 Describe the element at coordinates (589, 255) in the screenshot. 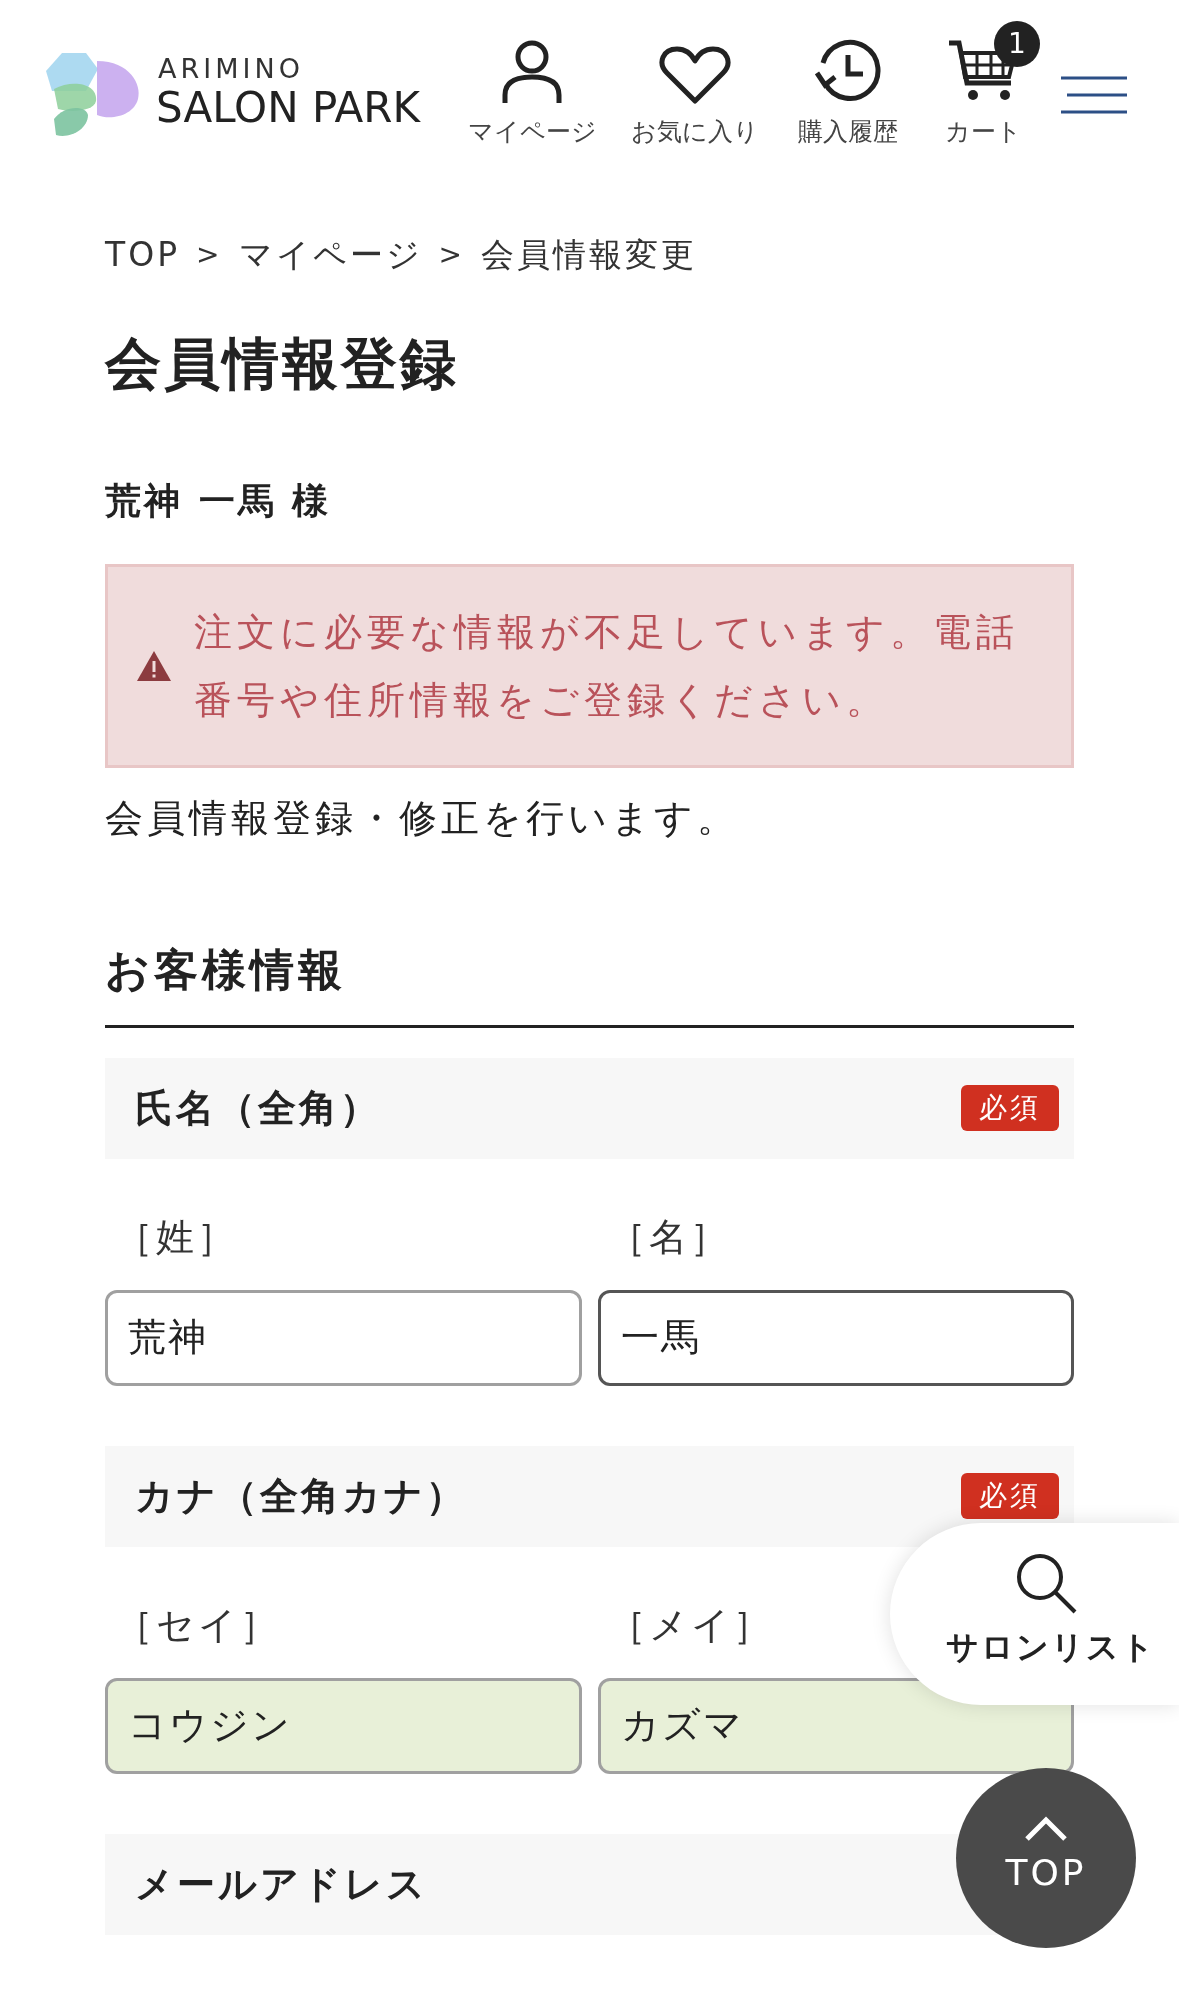

I see `breadcrumb-current: 会員情報変更` at that location.